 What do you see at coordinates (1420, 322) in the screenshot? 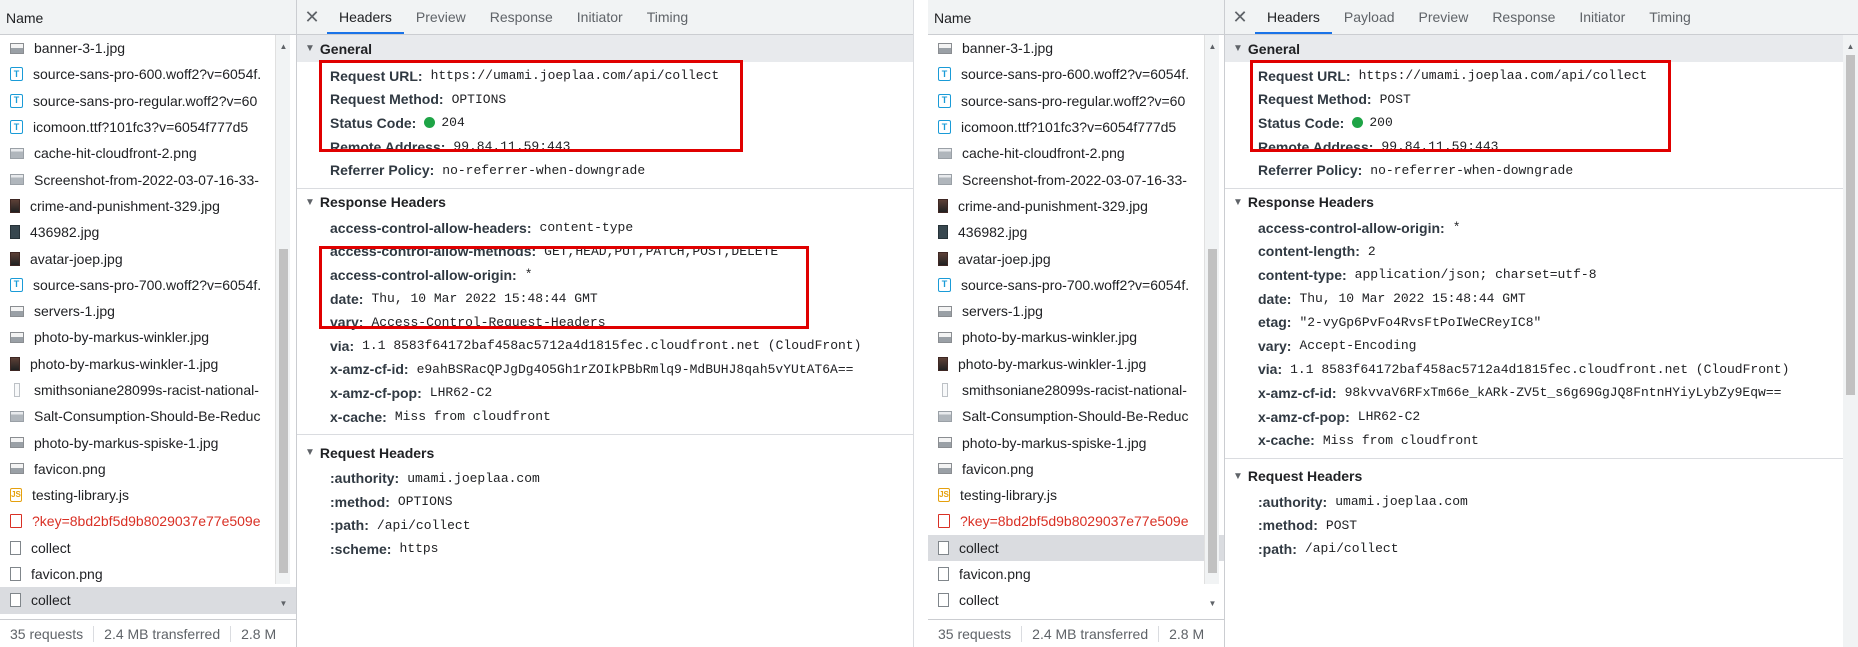
I see `header-value: "2-vyGp6PvFo4RvsFtPoIWeCReyIC8"` at bounding box center [1420, 322].